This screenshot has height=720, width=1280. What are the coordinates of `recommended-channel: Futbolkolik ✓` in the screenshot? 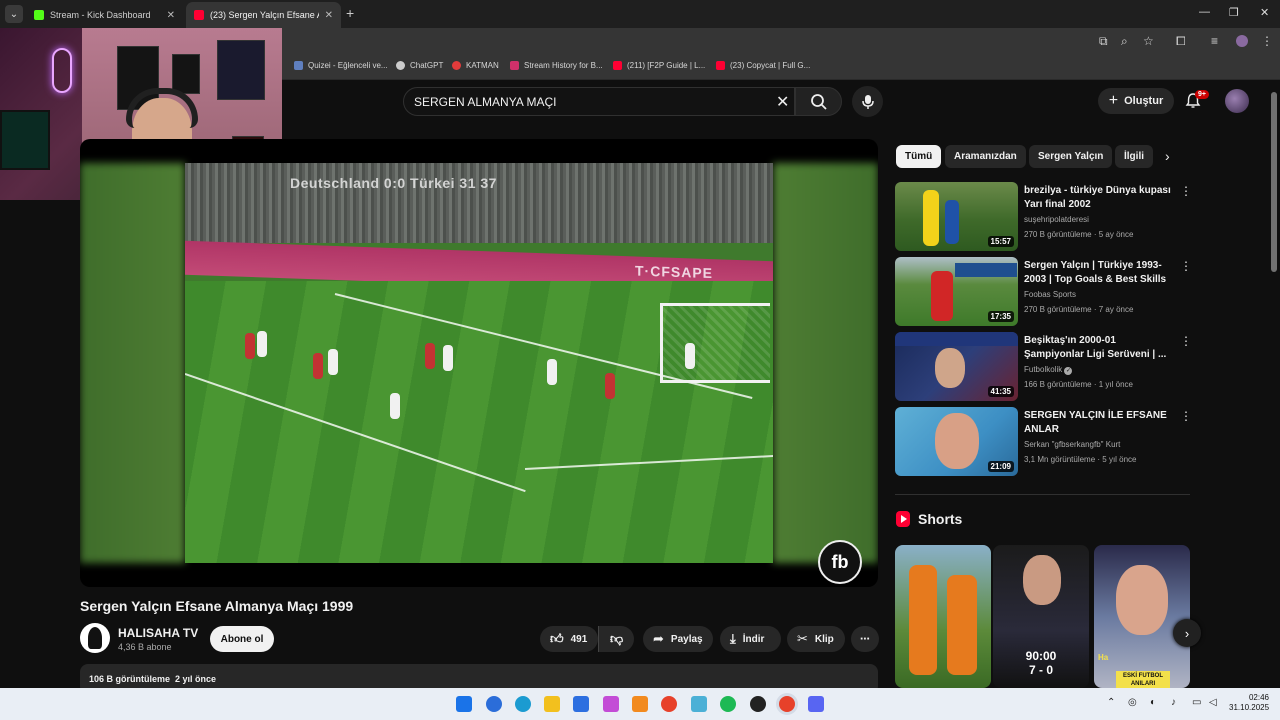 It's located at (1048, 370).